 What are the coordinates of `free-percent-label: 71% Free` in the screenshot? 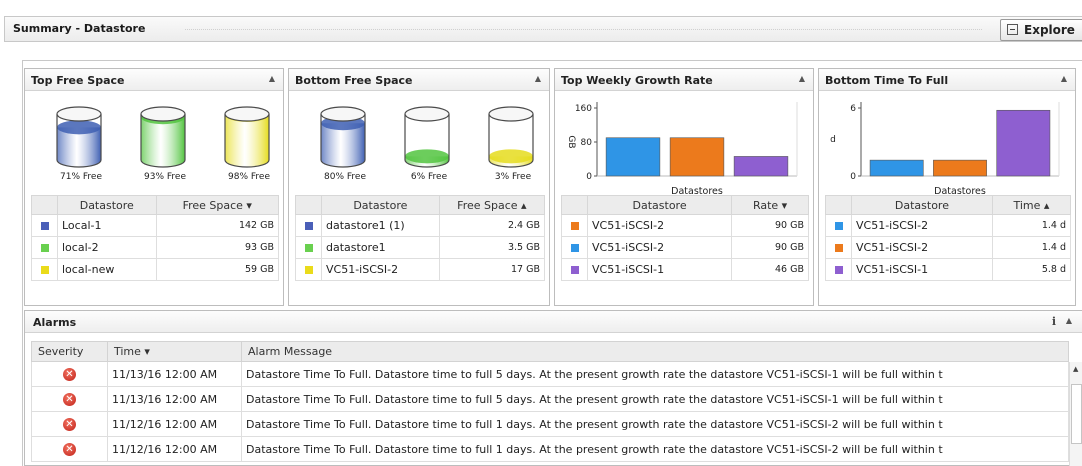 It's located at (81, 177).